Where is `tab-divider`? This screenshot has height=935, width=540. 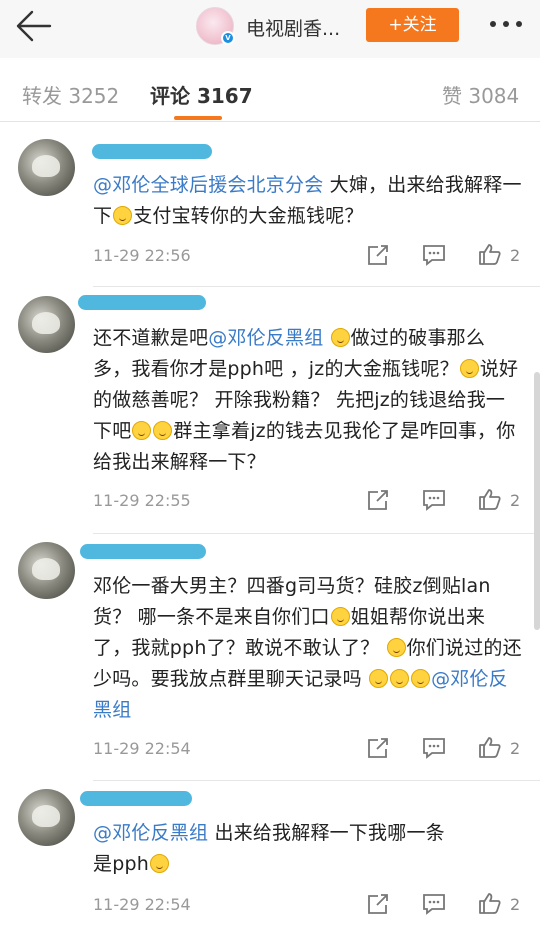 tab-divider is located at coordinates (270, 121).